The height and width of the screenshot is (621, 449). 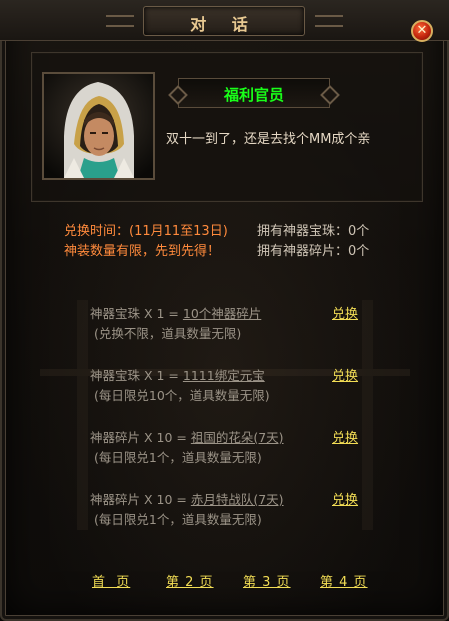 I want to click on npc-name: 福利官员, so click(x=253, y=95).